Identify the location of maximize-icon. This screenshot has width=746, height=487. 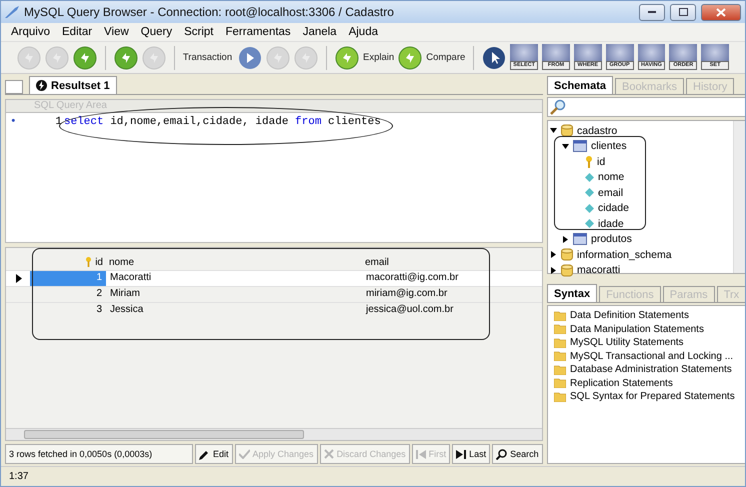
(683, 12).